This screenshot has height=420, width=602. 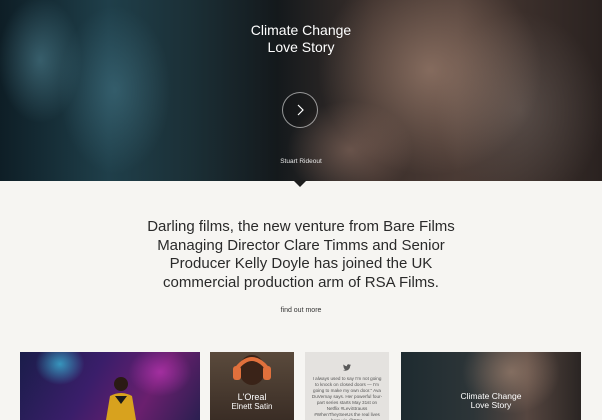 I want to click on play-button, so click(x=300, y=110).